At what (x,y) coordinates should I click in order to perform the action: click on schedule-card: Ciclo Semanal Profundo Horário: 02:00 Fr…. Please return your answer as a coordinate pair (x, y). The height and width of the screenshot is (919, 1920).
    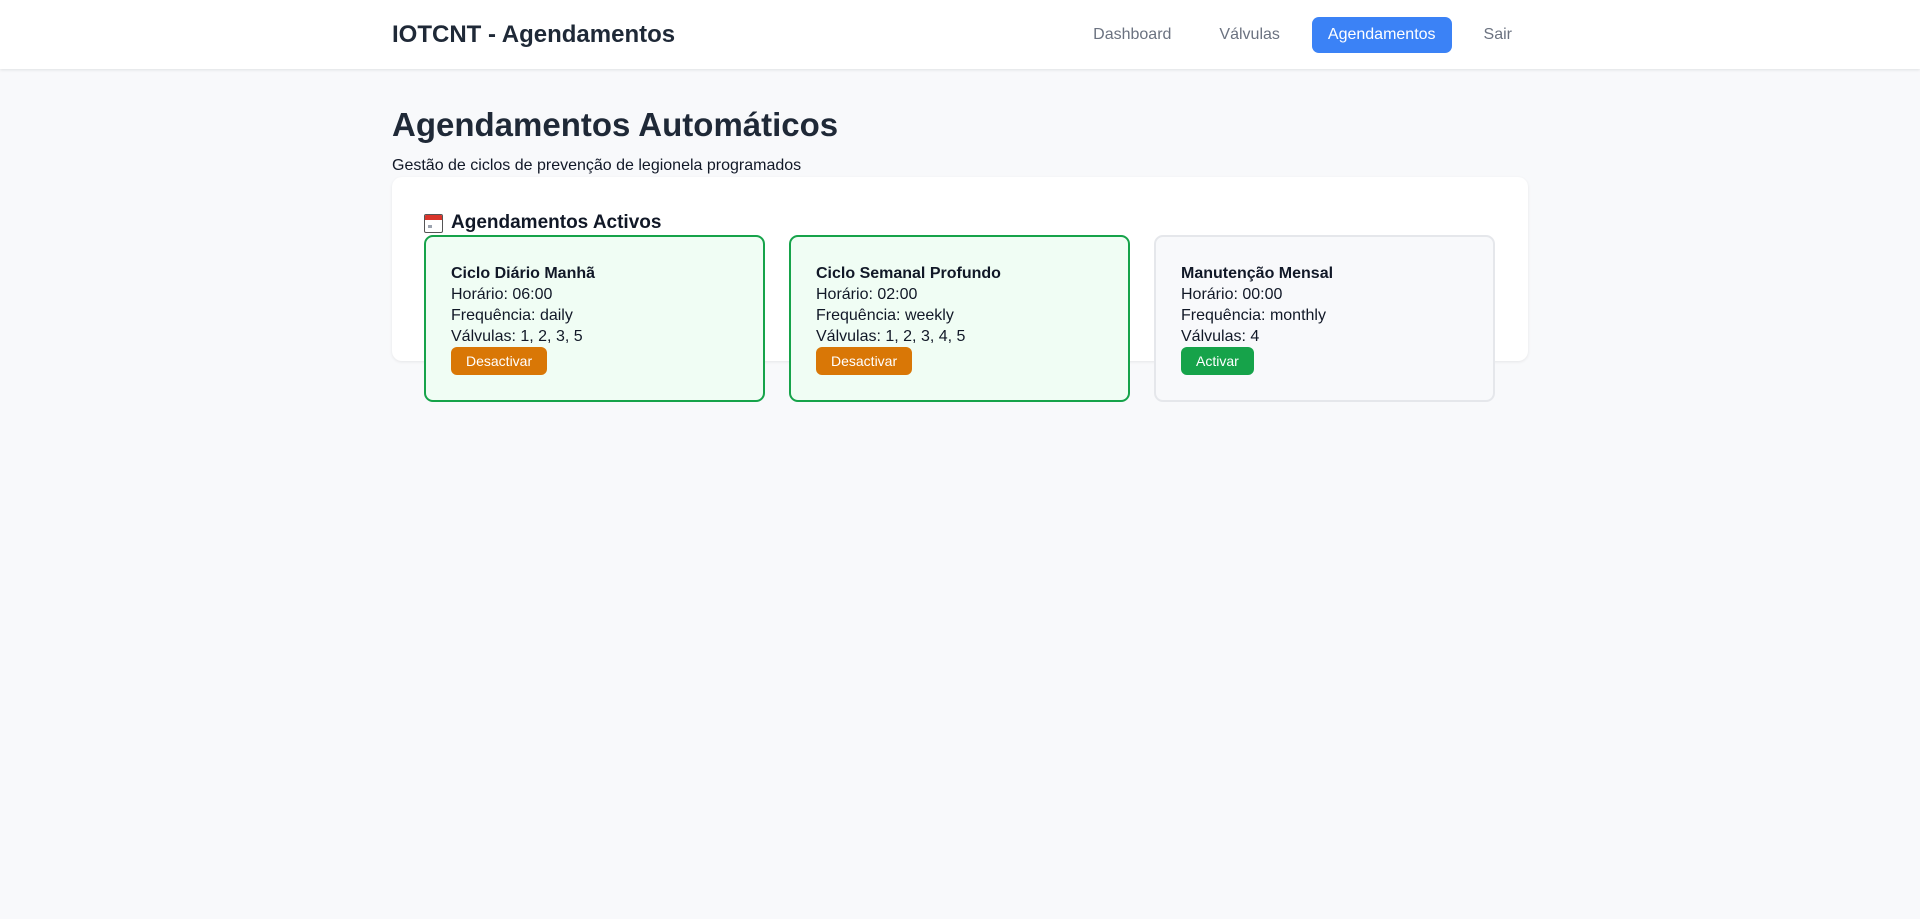
    Looking at the image, I should click on (959, 318).